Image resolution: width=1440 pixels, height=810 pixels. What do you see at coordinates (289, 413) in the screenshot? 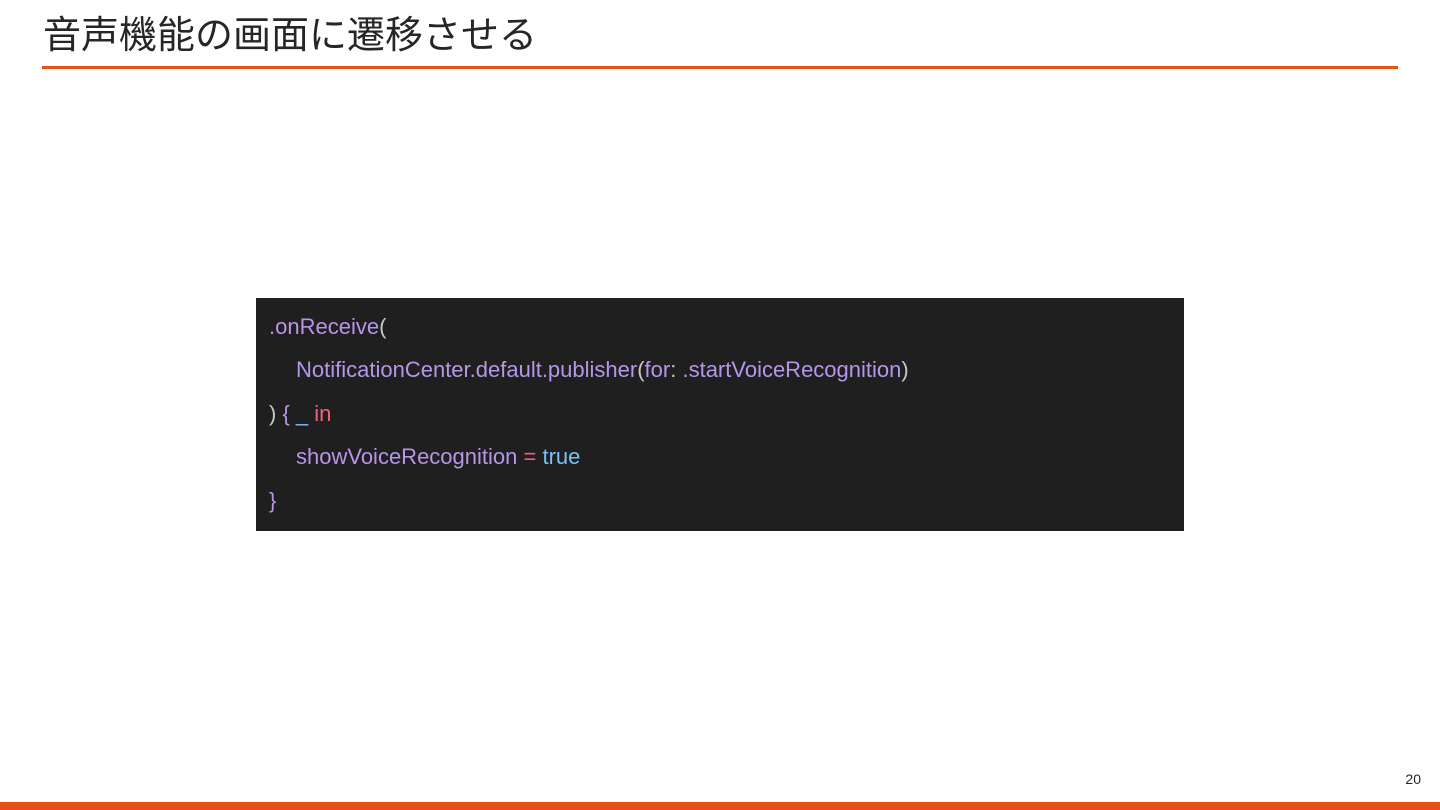
I see `code-token: {` at bounding box center [289, 413].